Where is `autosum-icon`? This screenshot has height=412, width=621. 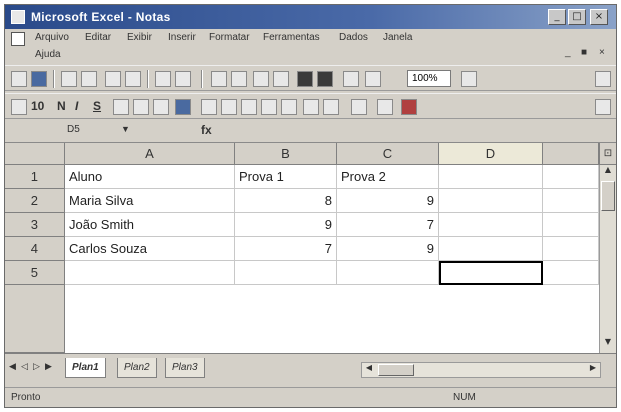 autosum-icon is located at coordinates (219, 79).